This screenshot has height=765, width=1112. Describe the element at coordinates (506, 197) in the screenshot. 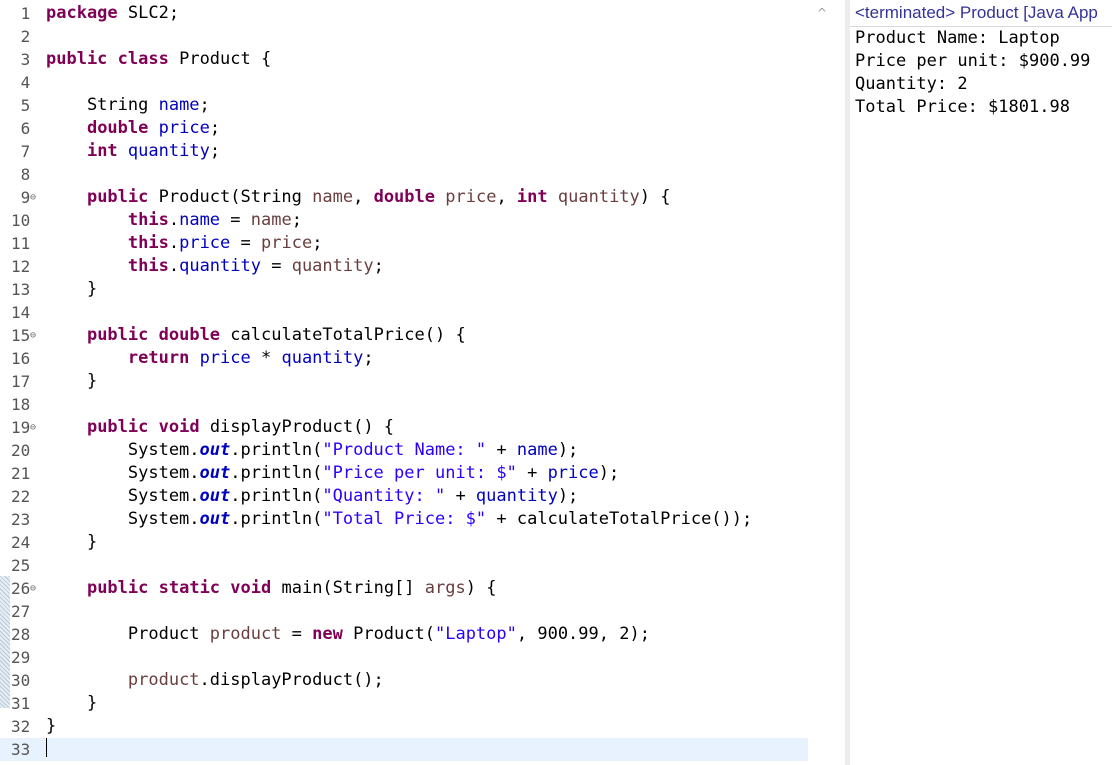

I see `code-token: ,` at that location.